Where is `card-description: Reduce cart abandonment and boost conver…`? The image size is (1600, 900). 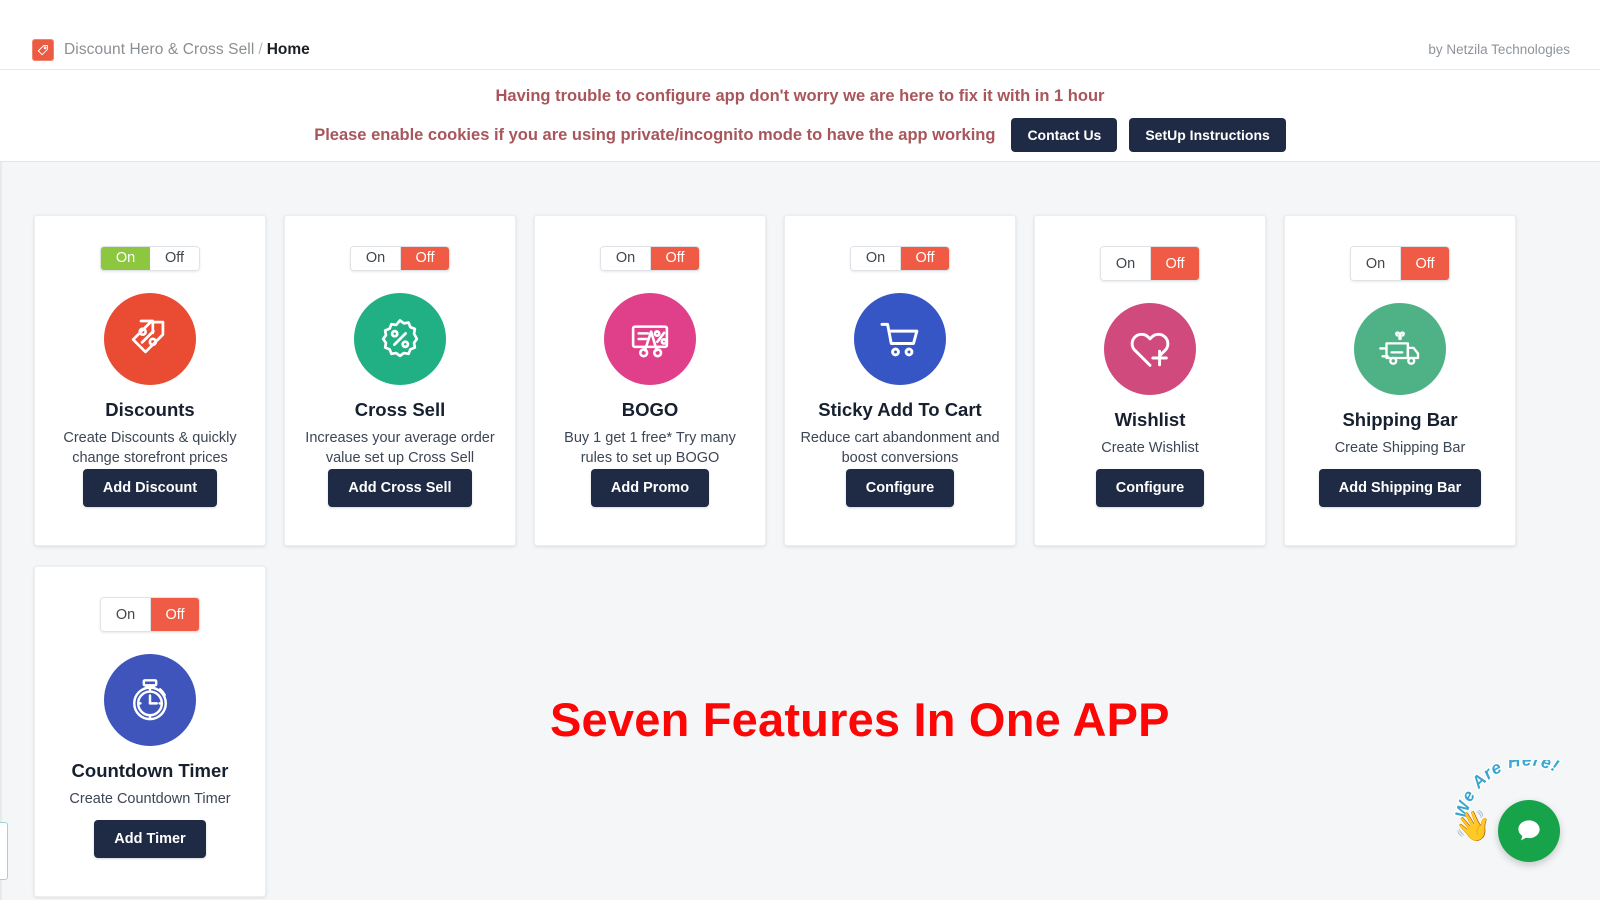
card-description: Reduce cart abandonment and boost conver… is located at coordinates (900, 448).